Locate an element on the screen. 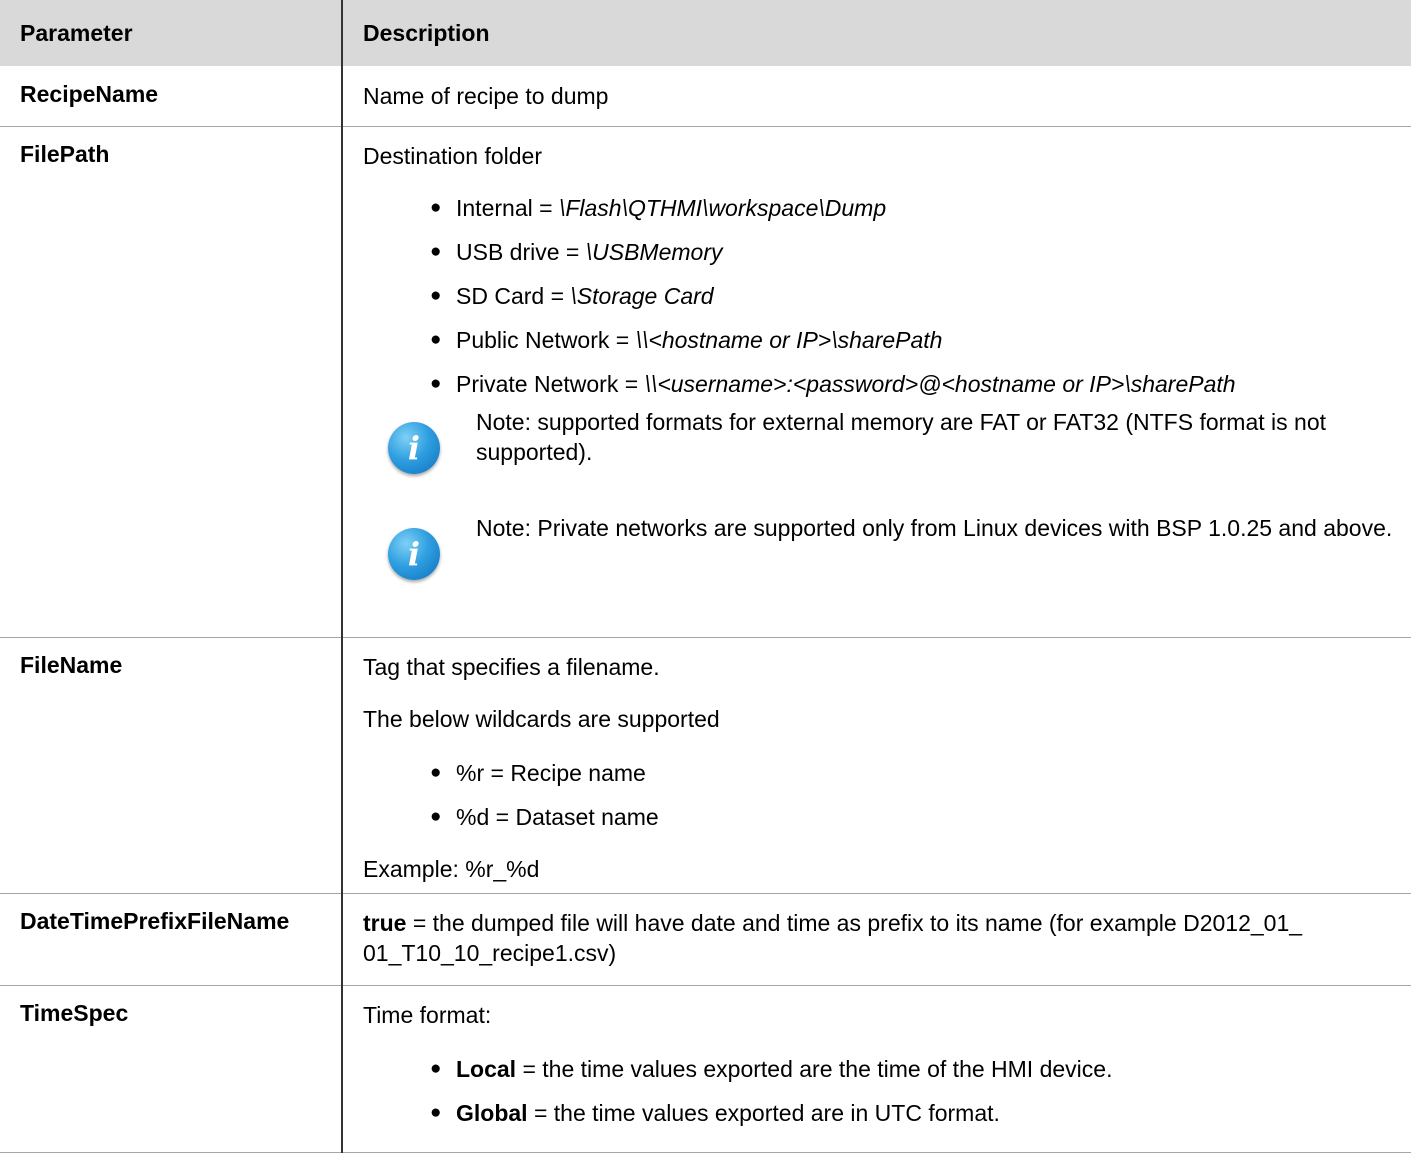 This screenshot has height=1153, width=1411. example-text: Example: %r_%d is located at coordinates (451, 869).